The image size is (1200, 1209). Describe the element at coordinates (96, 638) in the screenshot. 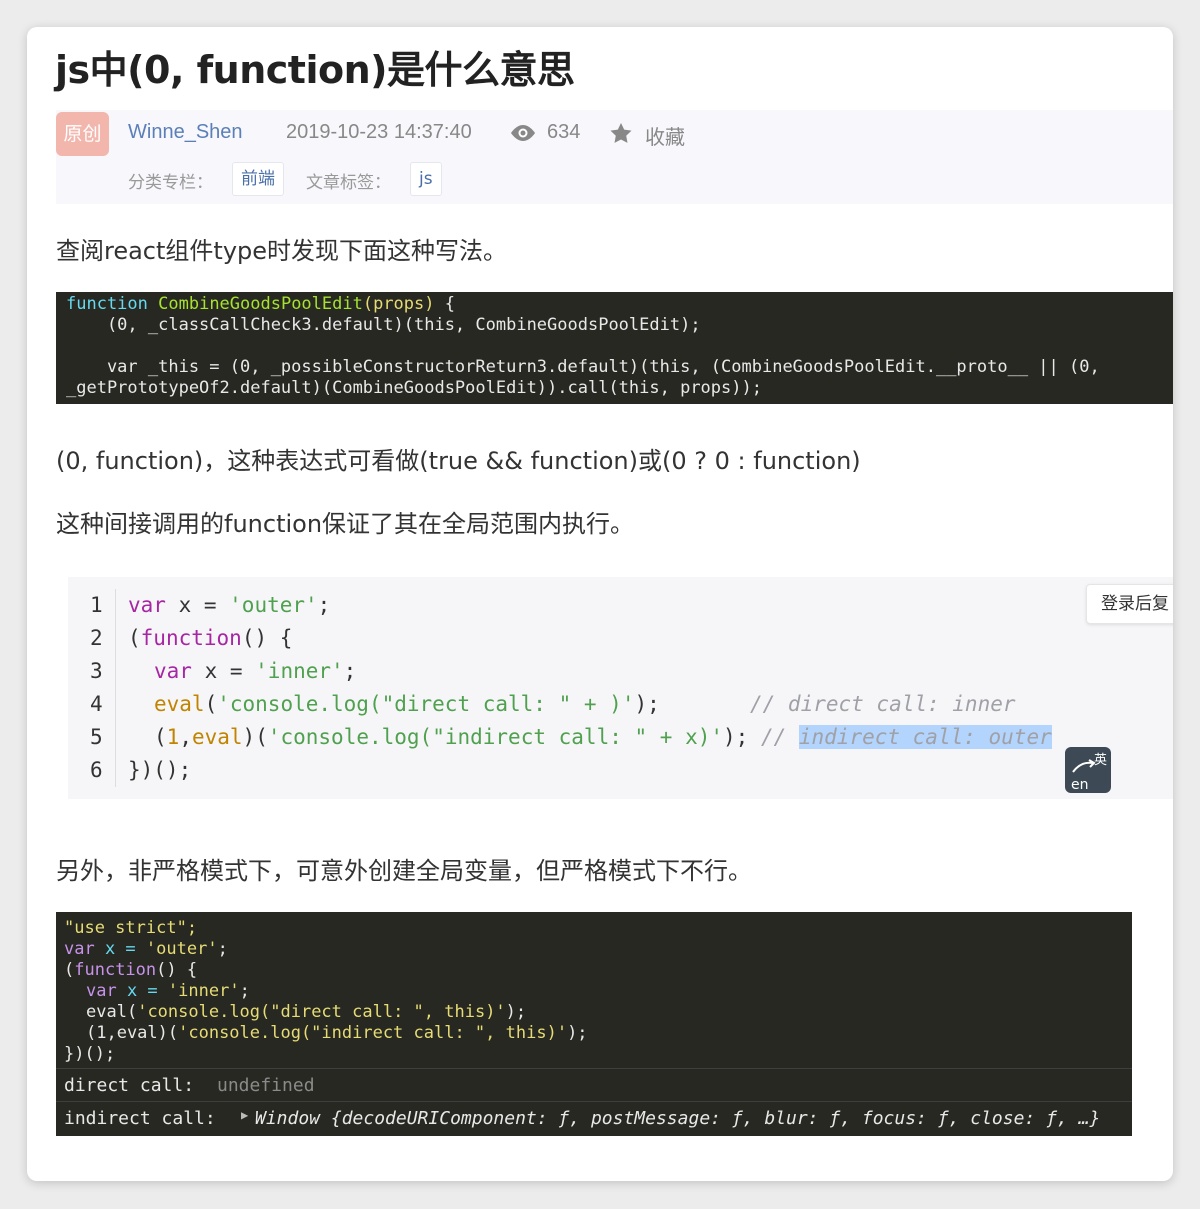

I see `line-number: 2` at that location.